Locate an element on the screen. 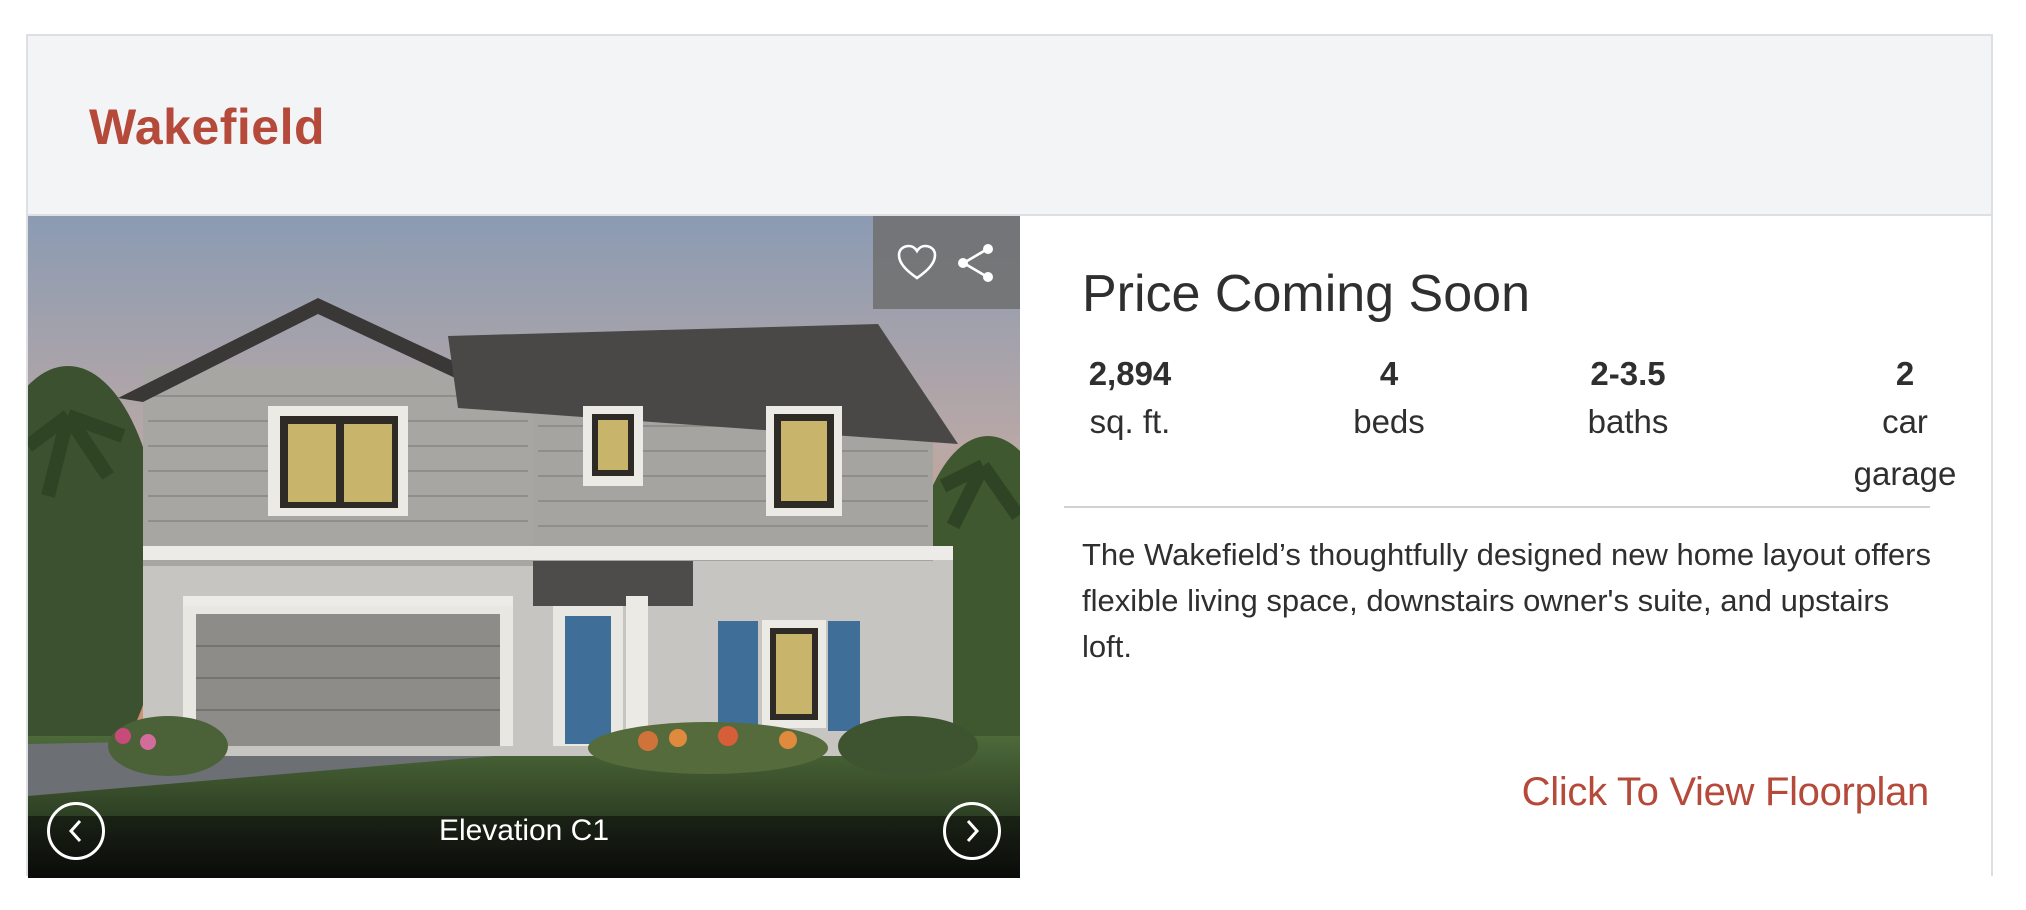  view-floorplan-link: Click To View Floorplan is located at coordinates (1726, 792).